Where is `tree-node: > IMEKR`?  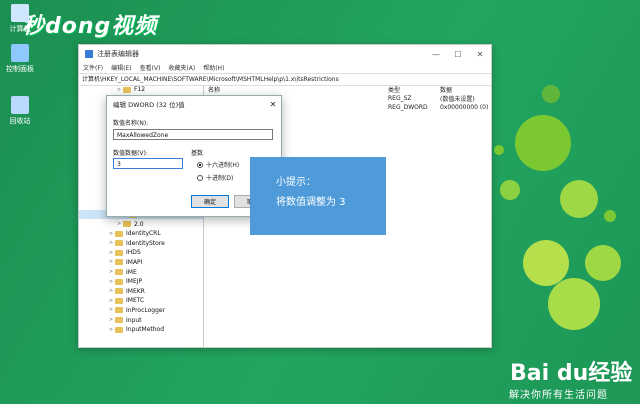
tree-node: > IMEKR is located at coordinates (141, 291).